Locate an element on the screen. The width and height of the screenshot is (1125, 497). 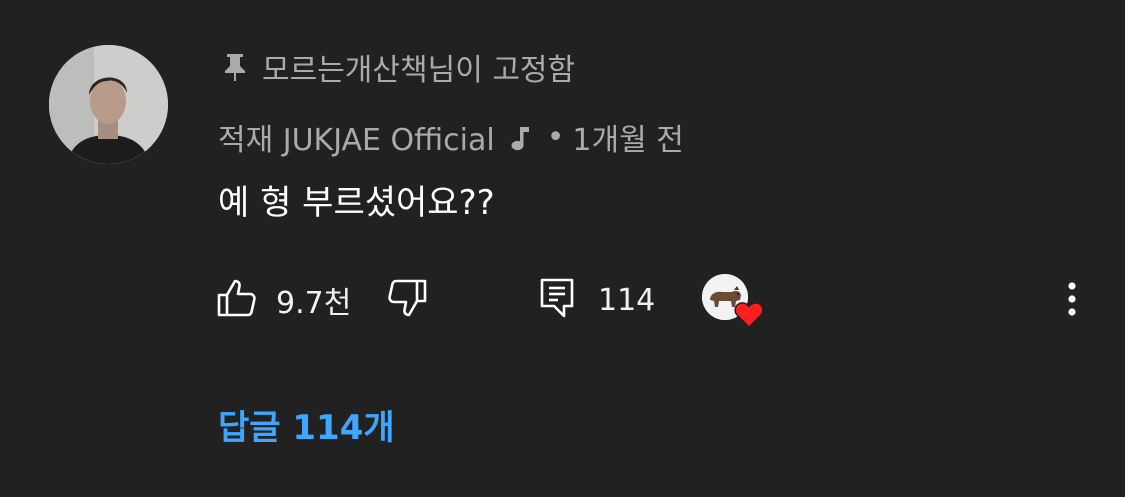
pinned-indicator: 모르는개산책님이 고정함 is located at coordinates (399, 67).